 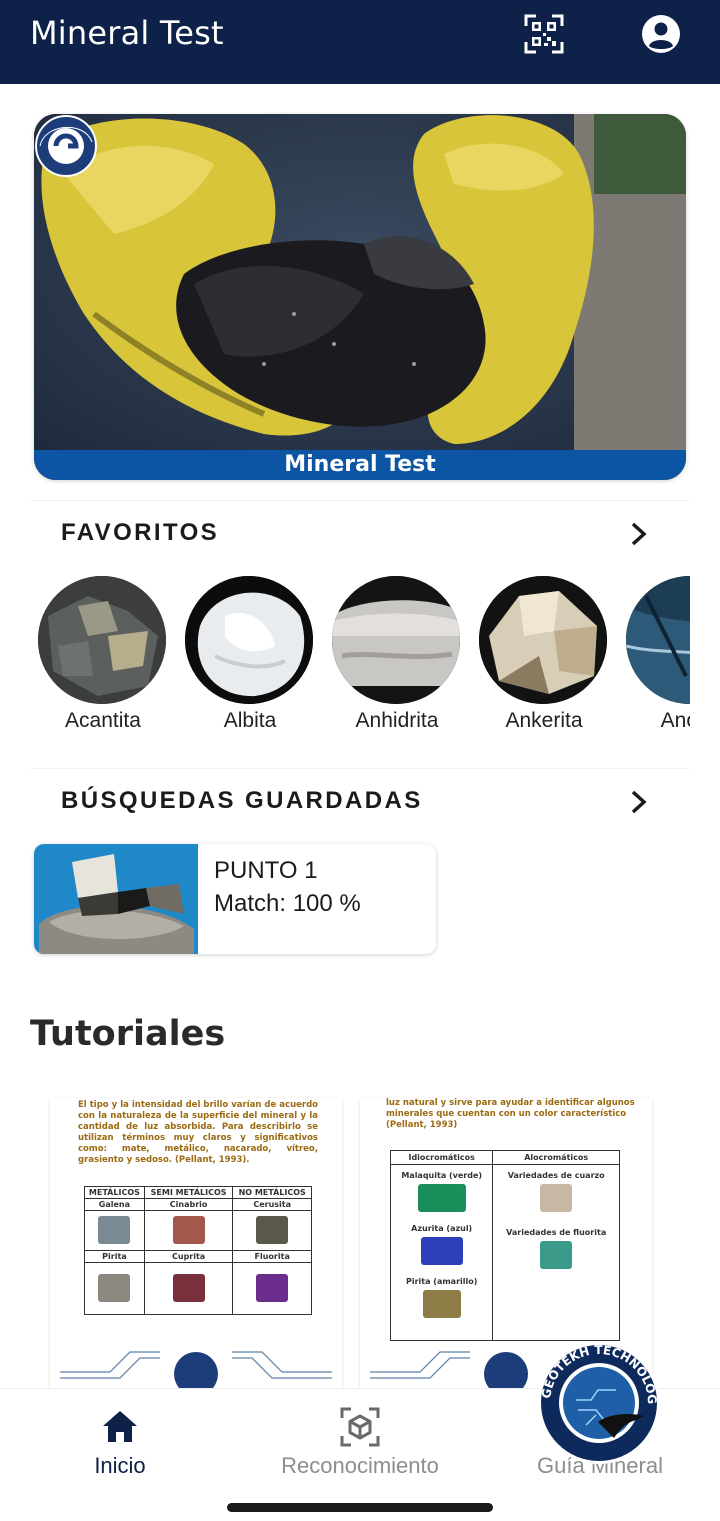 I want to click on favorites-list: Acantita Albita Anhidrita Ankerita An, so click(x=360, y=653).